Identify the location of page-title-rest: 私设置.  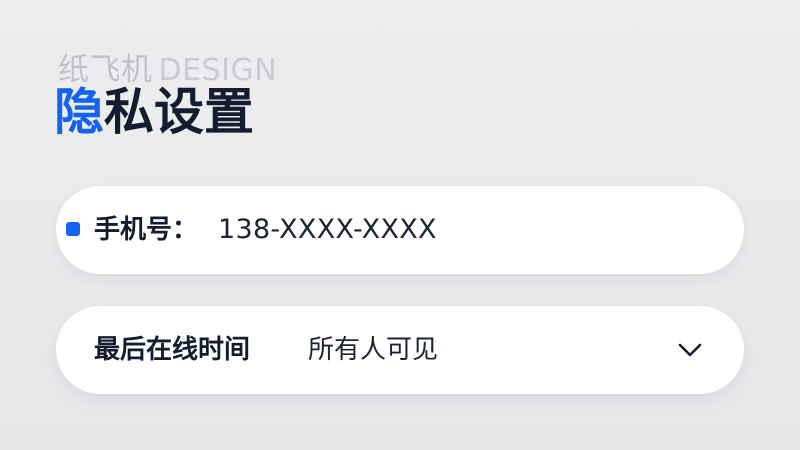
(179, 112).